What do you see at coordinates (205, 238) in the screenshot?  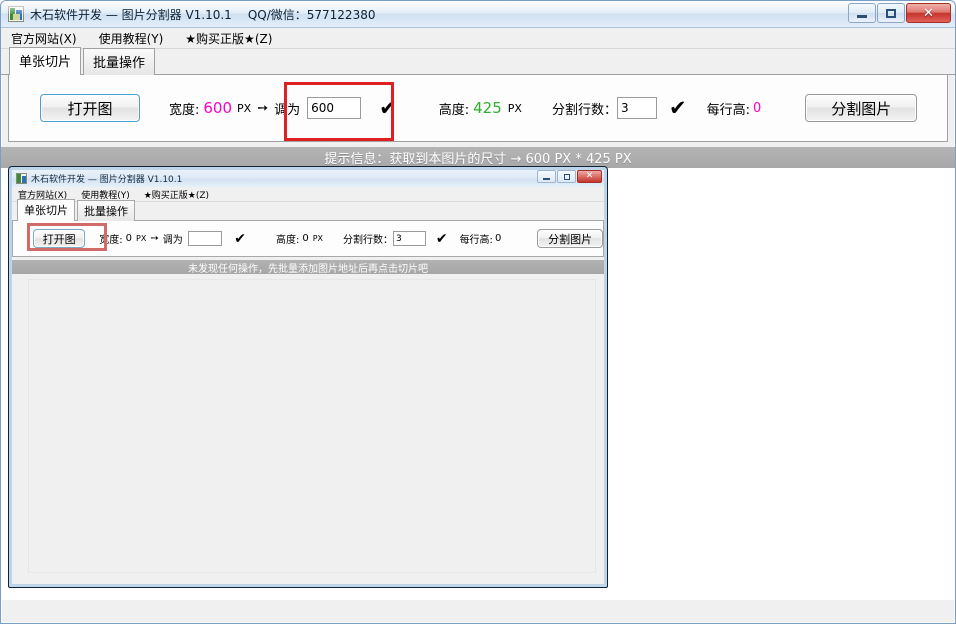 I see `width-adjust-input` at bounding box center [205, 238].